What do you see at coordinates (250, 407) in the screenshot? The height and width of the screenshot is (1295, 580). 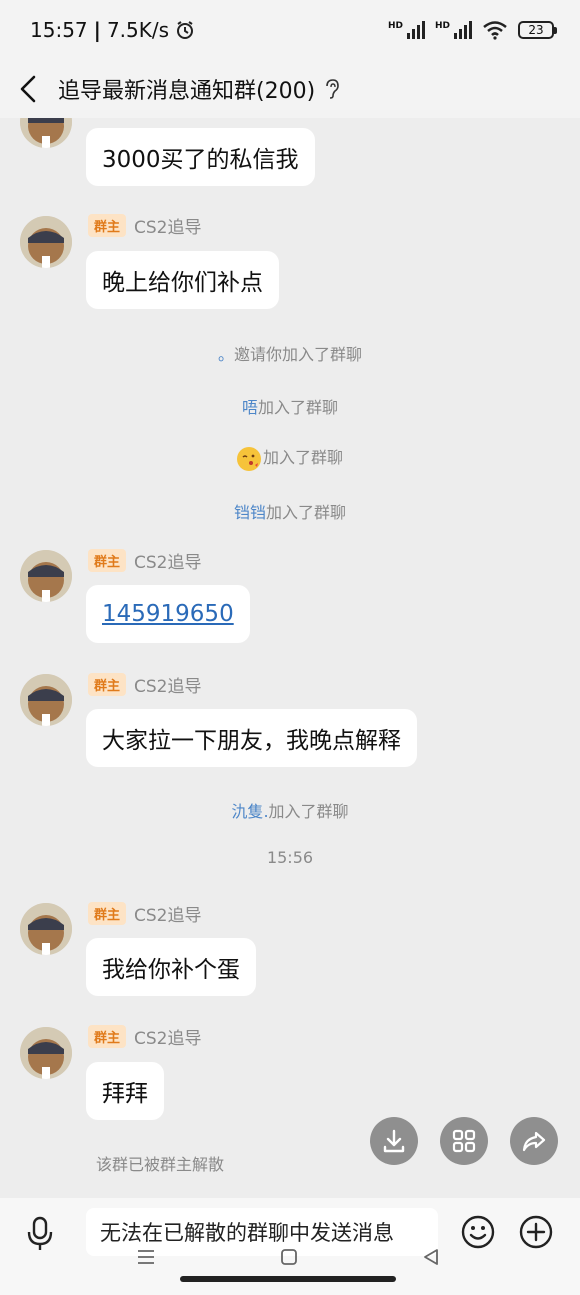 I see `nickname: 唔` at bounding box center [250, 407].